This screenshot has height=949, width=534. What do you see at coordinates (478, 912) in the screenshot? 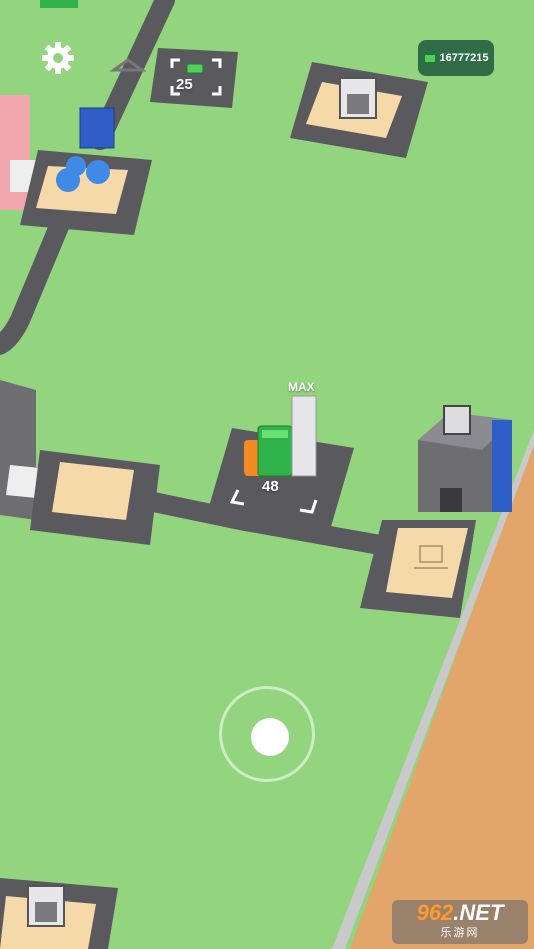
I see `watermark-suffix: .NET` at bounding box center [478, 912].